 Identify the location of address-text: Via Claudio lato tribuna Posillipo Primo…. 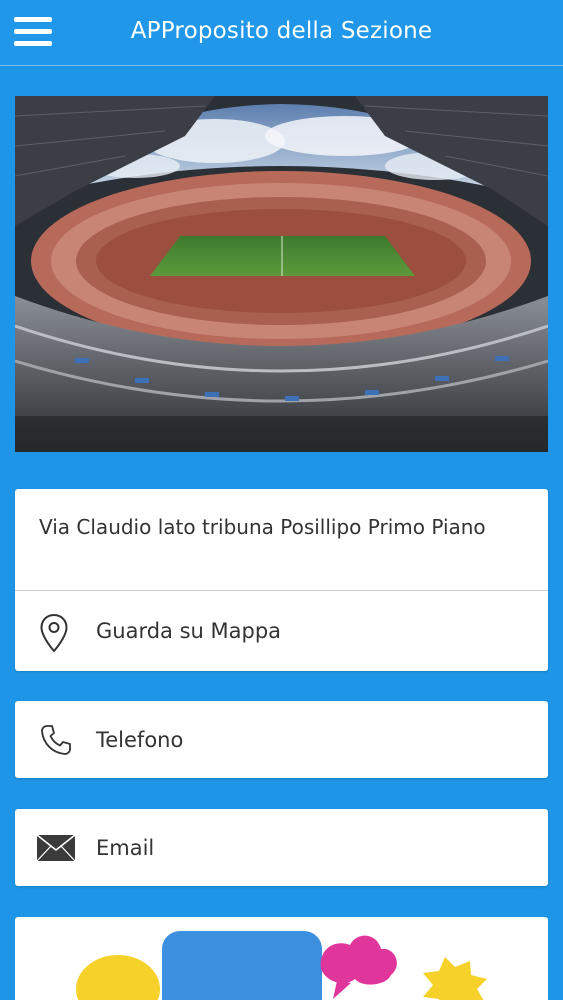
(262, 527).